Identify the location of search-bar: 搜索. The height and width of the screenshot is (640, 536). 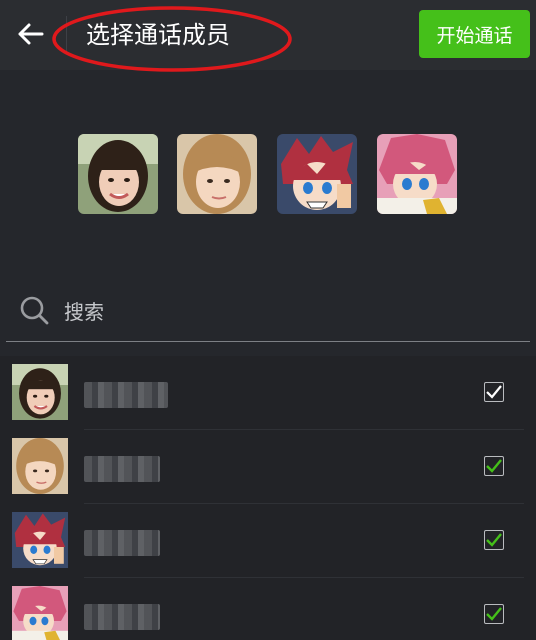
(268, 314).